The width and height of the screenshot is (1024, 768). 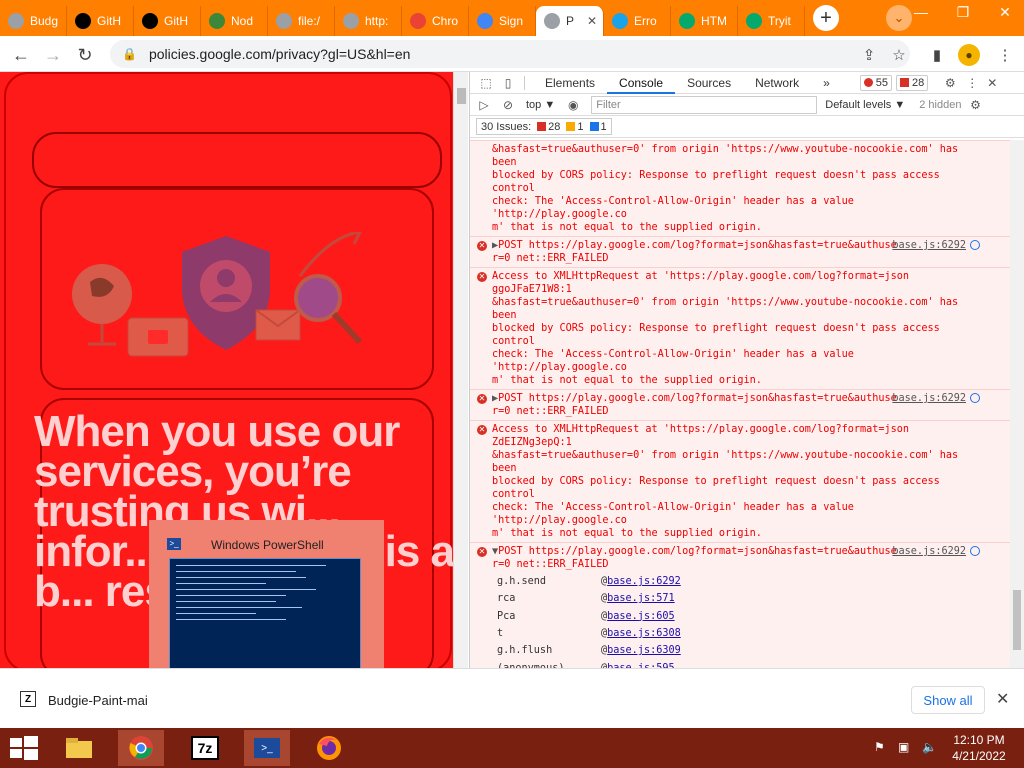 I want to click on issues-button: 30 Issues: 28 1 1, so click(x=544, y=126).